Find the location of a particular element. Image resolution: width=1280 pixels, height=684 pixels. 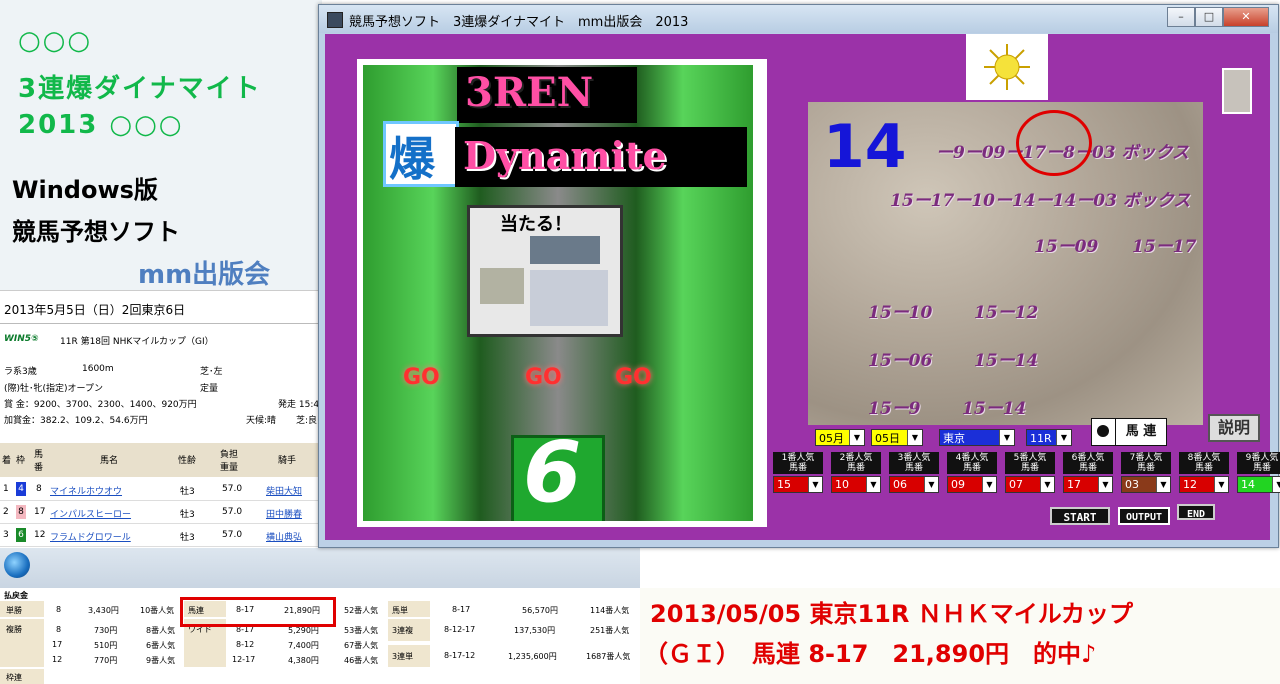

popularity-horse-select: 10 ▼ is located at coordinates (856, 484).